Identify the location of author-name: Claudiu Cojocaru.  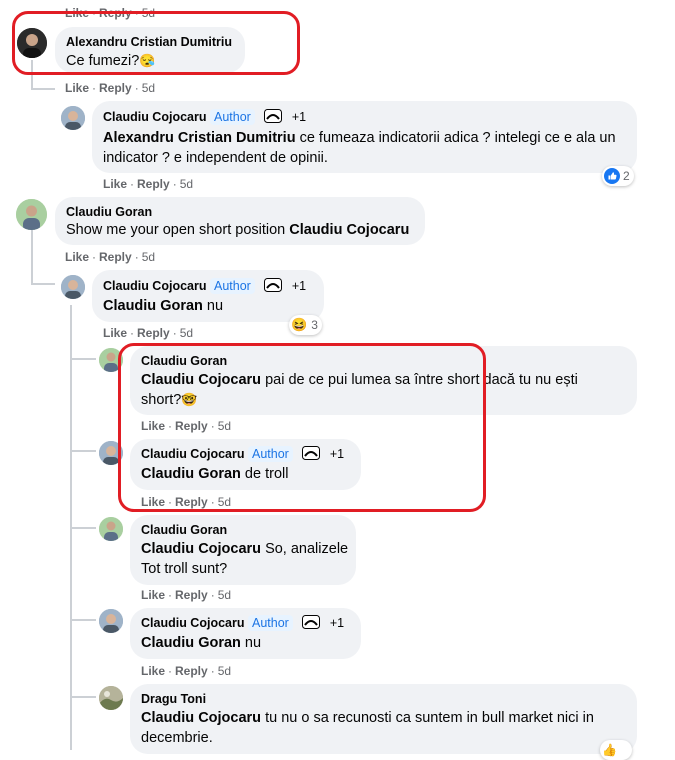
(154, 117).